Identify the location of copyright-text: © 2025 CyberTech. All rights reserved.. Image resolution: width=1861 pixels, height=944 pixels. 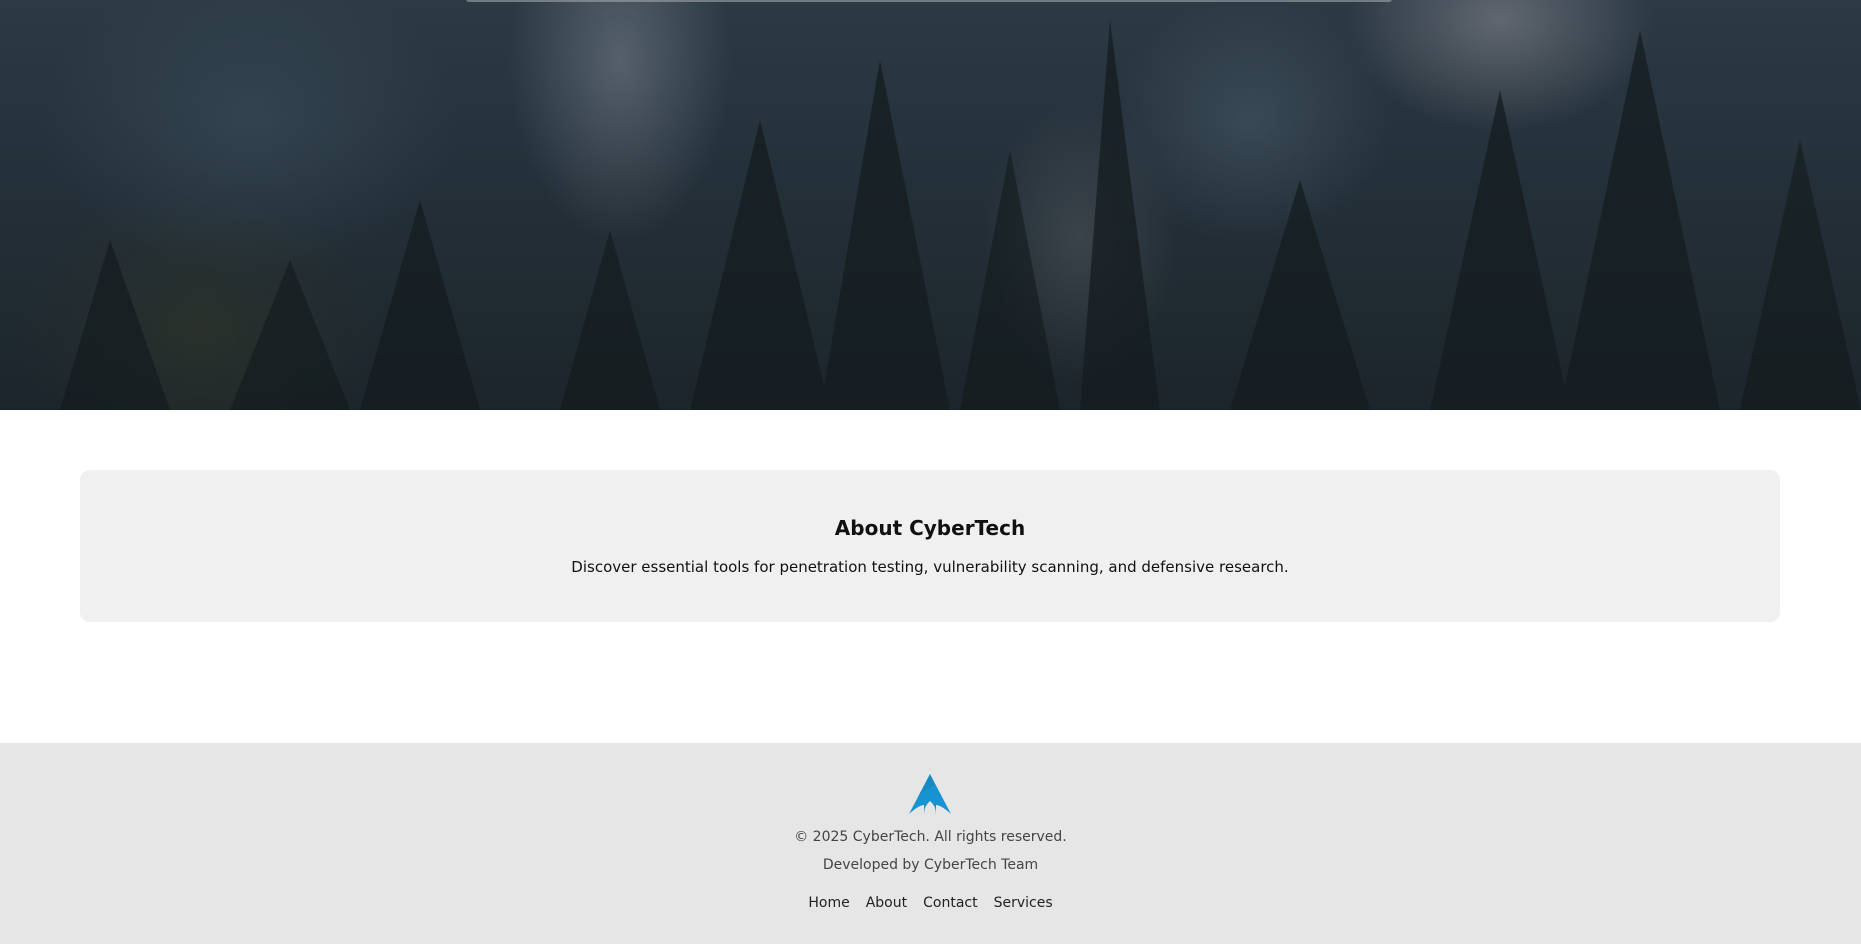
(930, 837).